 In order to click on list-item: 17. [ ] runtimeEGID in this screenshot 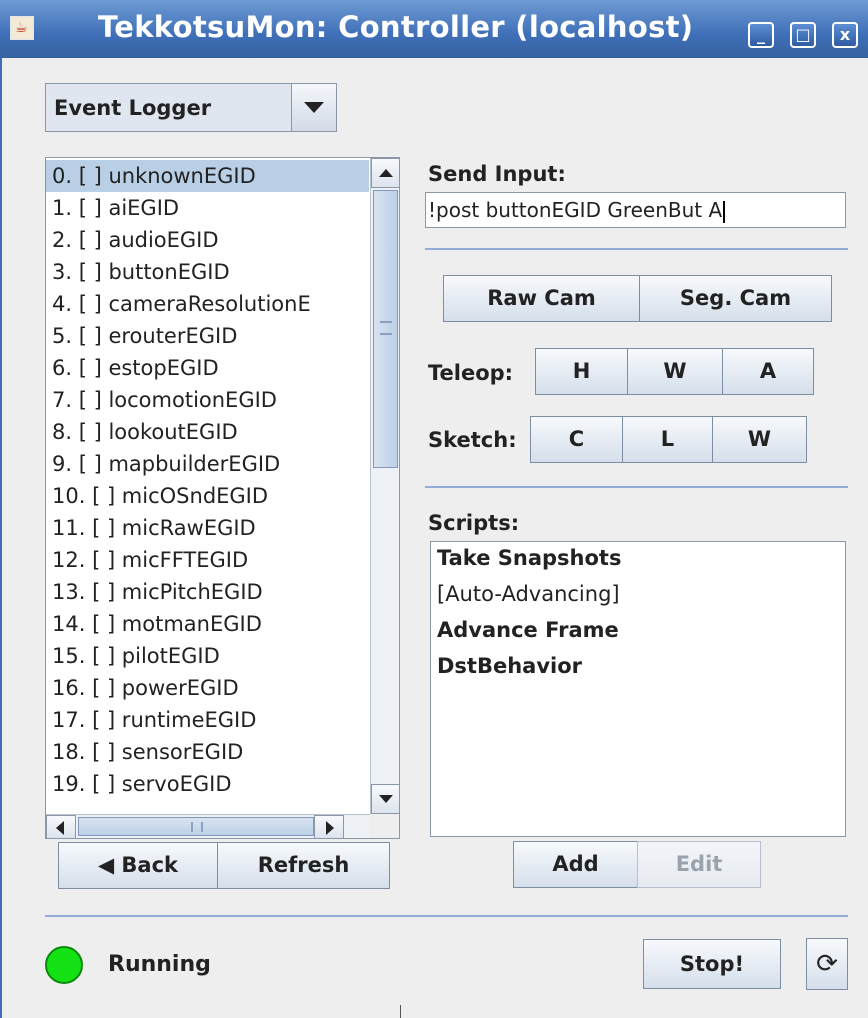, I will do `click(207, 720)`.